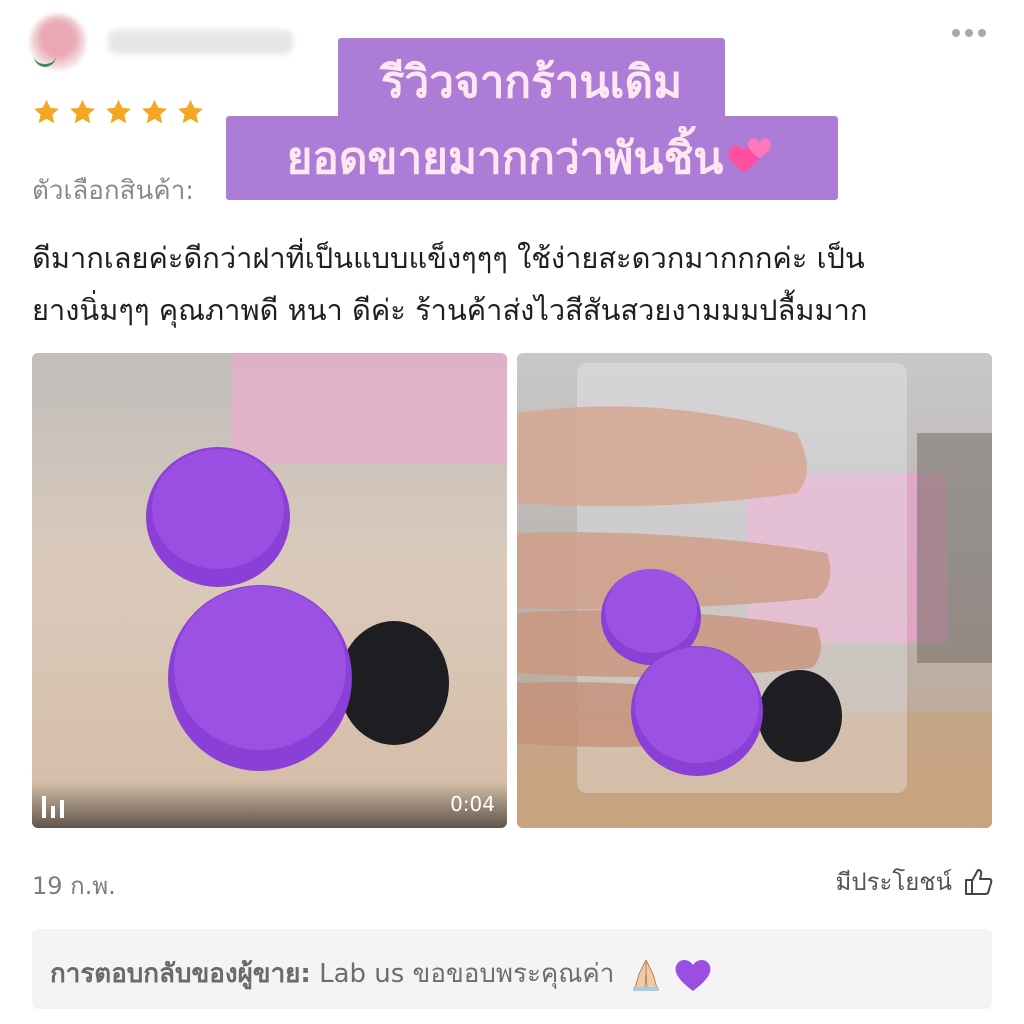  Describe the element at coordinates (269, 805) in the screenshot. I see `video-controls-bar: 0:04` at that location.